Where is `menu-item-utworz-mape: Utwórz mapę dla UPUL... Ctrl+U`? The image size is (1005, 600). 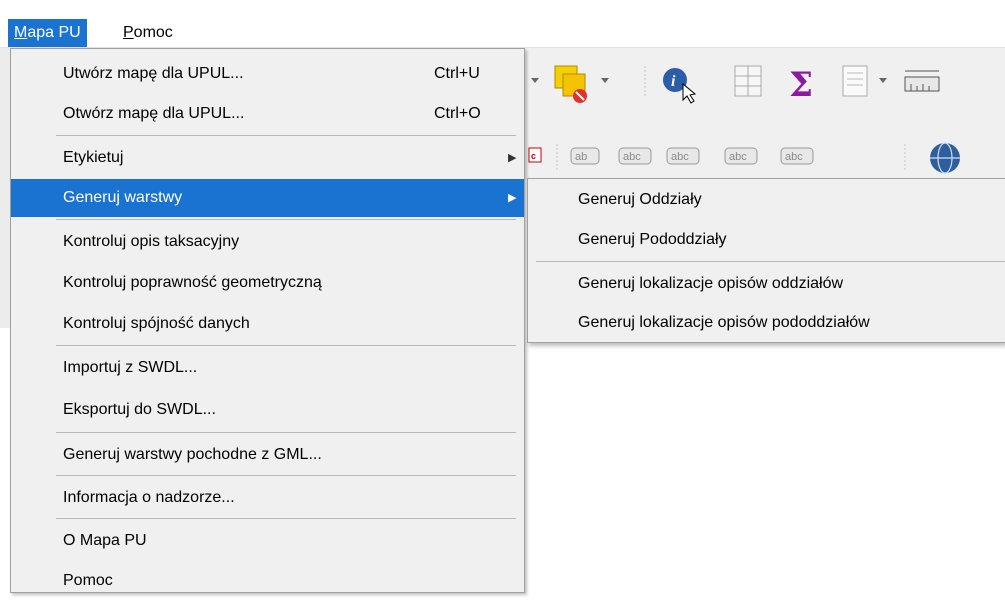 menu-item-utworz-mape: Utwórz mapę dla UPUL... Ctrl+U is located at coordinates (267, 74).